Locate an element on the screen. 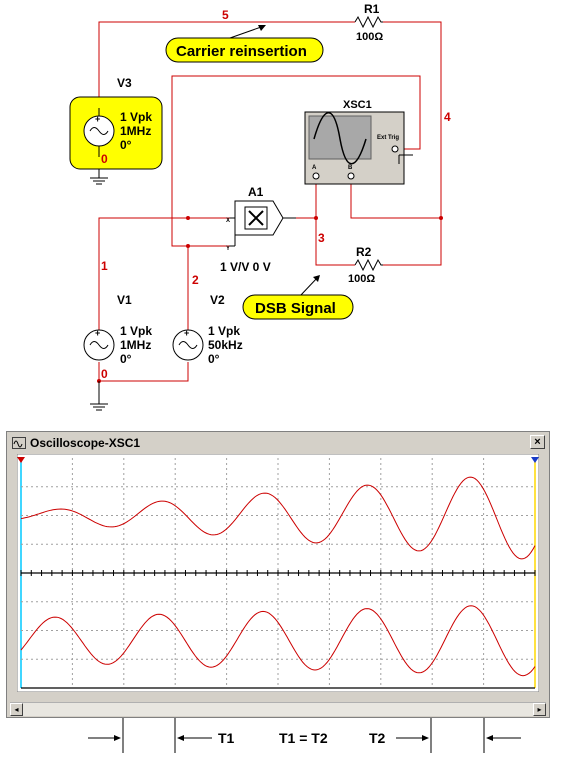 The image size is (566, 757). xsc-channel-b: B is located at coordinates (350, 168).